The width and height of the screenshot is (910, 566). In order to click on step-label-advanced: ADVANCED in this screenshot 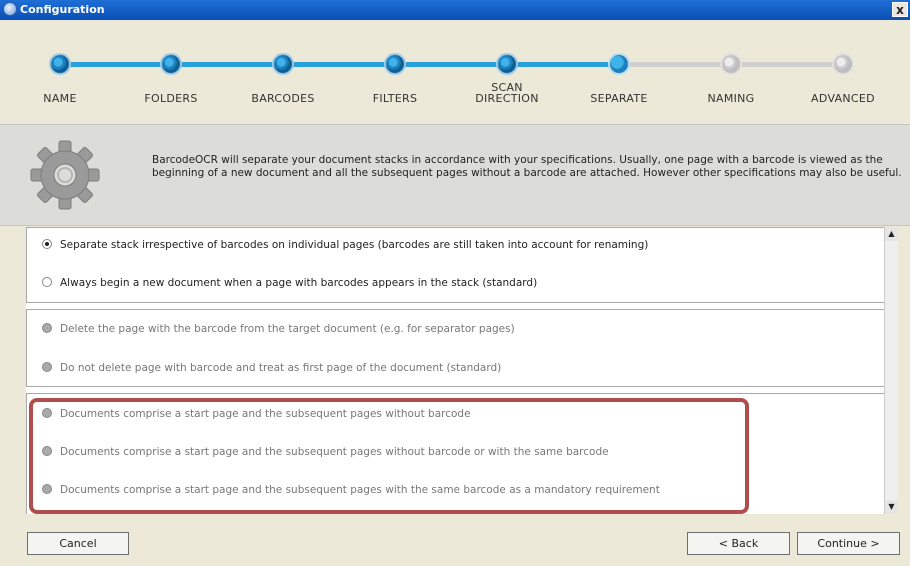, I will do `click(843, 98)`.